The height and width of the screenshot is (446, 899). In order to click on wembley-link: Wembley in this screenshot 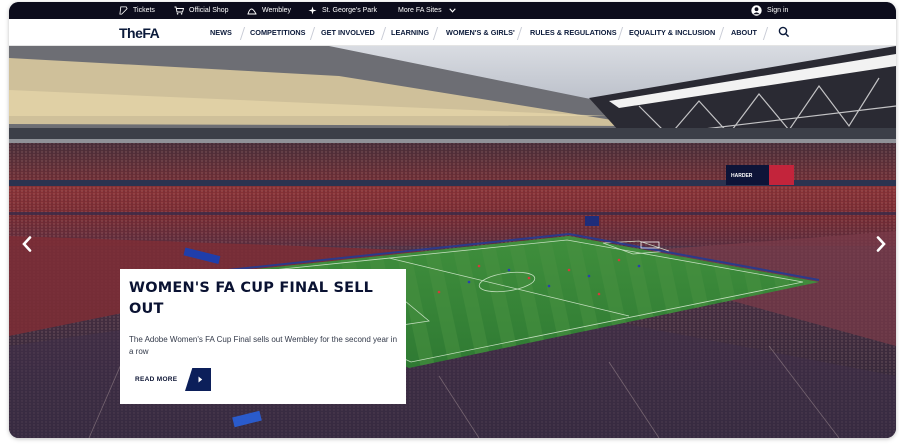, I will do `click(269, 10)`.